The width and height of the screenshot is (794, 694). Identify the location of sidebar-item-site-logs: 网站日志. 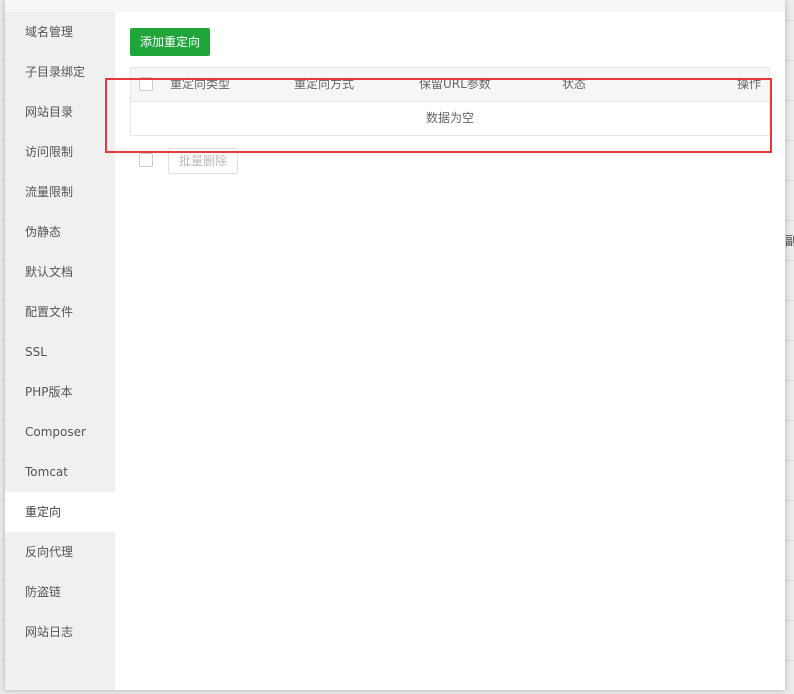
(60, 632).